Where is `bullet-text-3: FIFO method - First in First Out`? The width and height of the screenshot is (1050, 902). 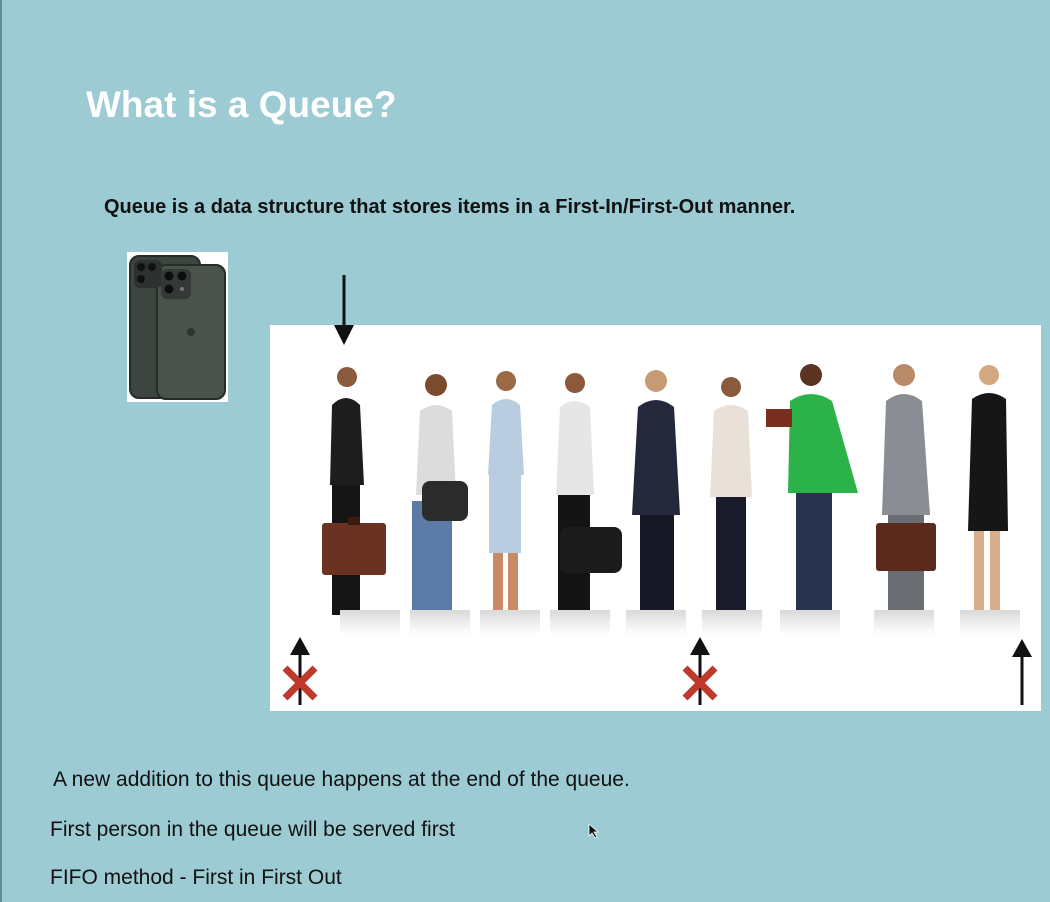 bullet-text-3: FIFO method - First in First Out is located at coordinates (196, 877).